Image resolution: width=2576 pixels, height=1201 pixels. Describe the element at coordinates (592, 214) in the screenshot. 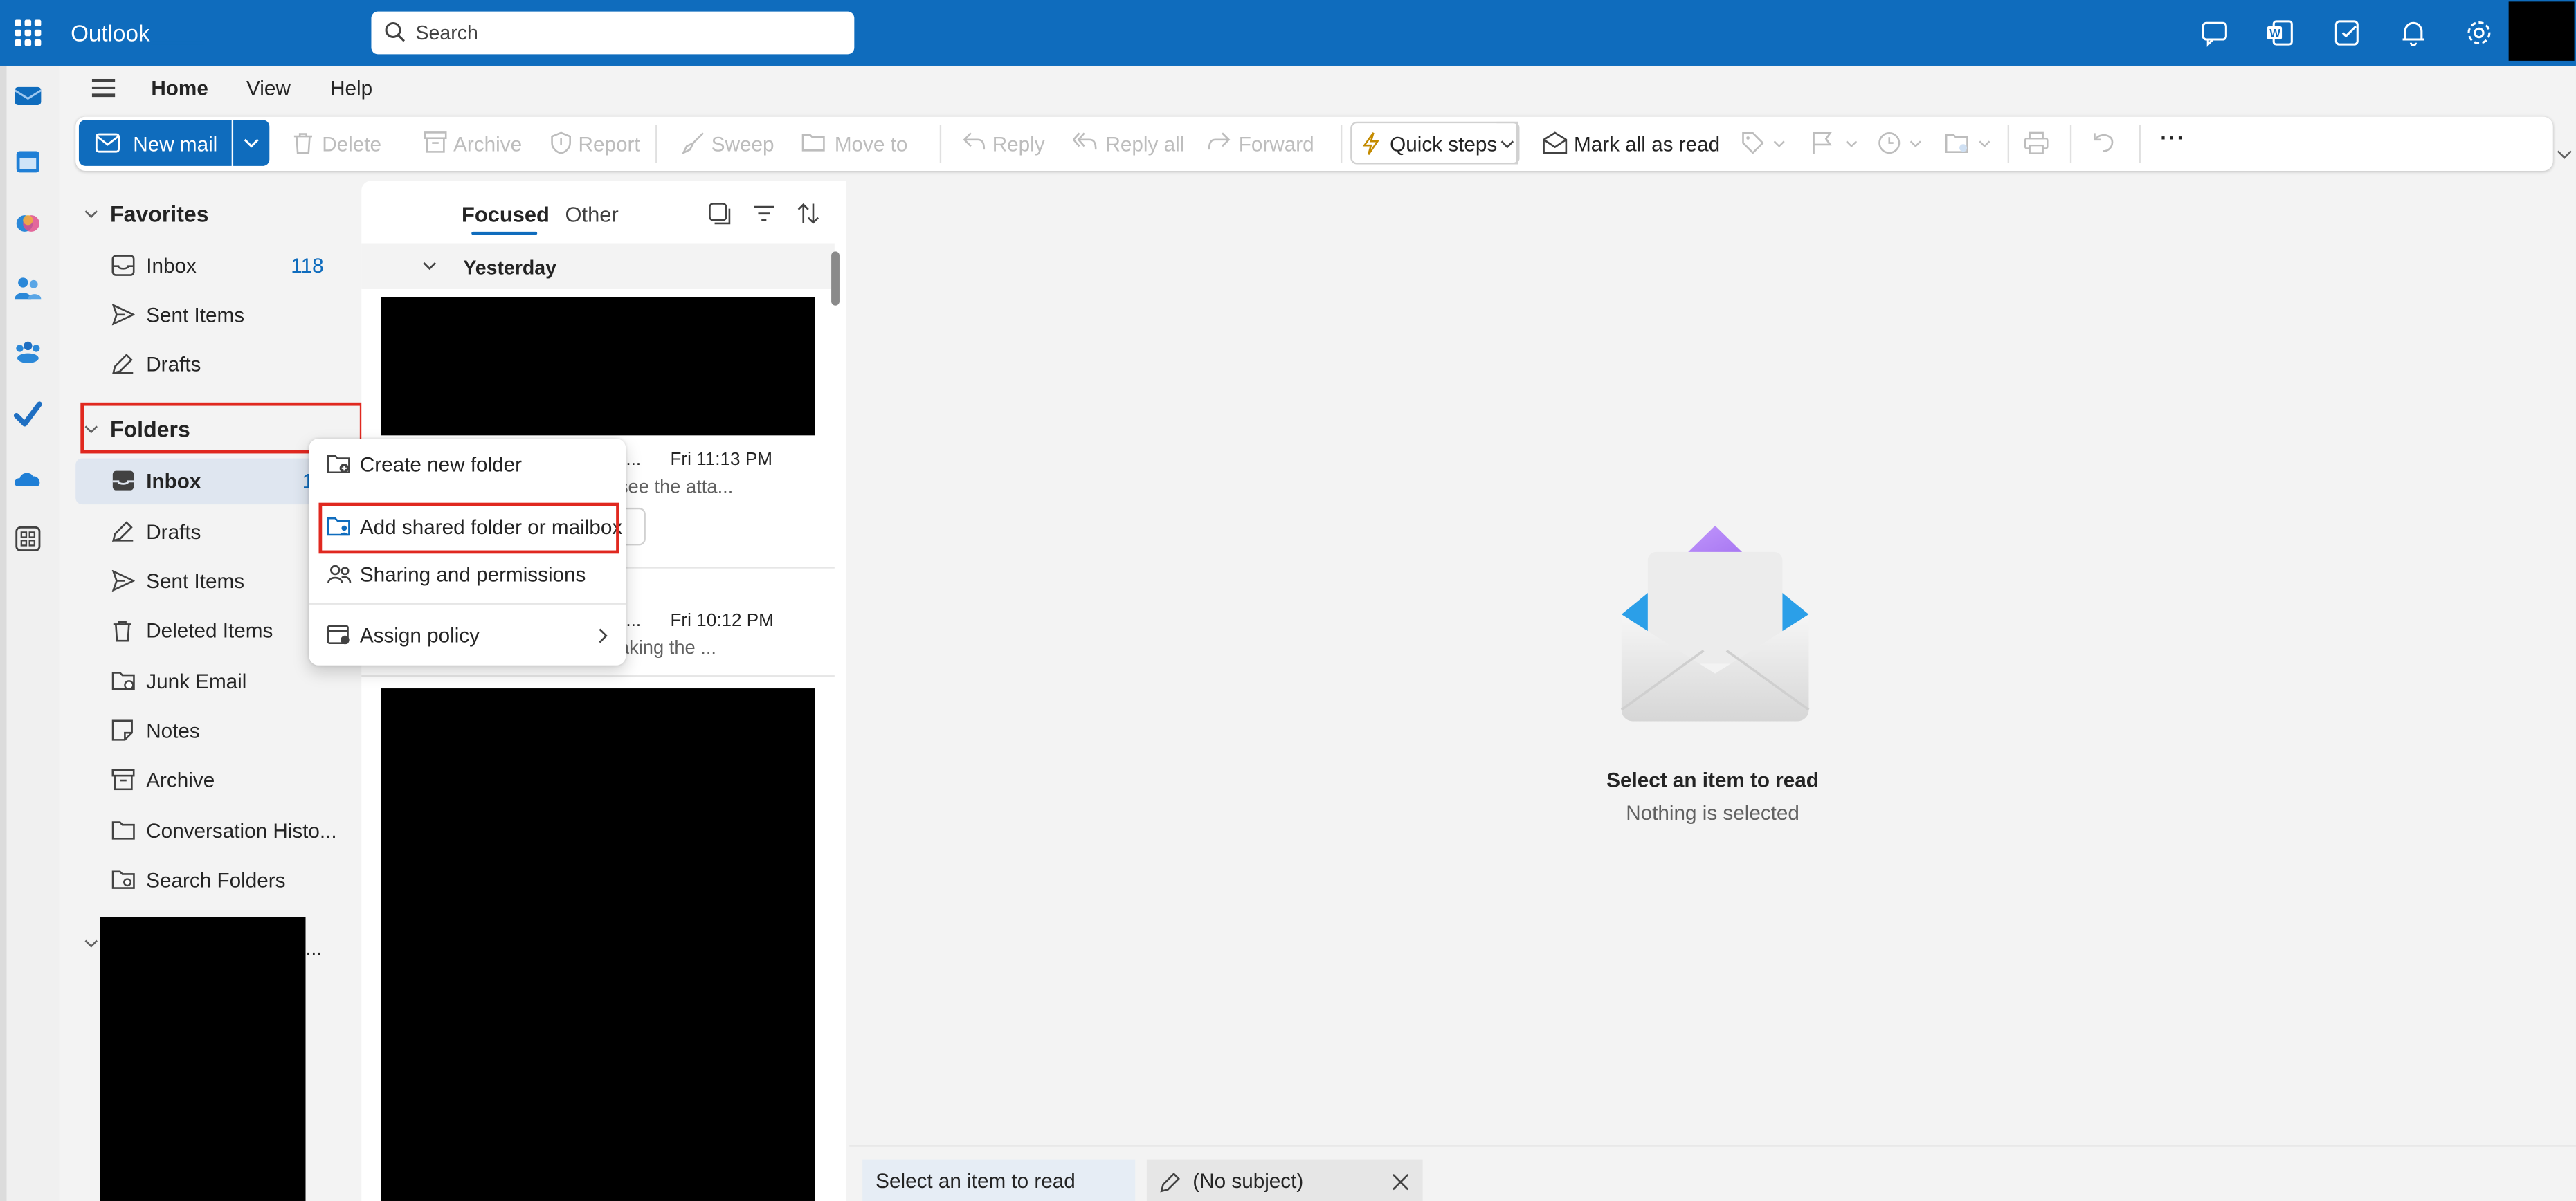

I see `tab-other: Other` at that location.